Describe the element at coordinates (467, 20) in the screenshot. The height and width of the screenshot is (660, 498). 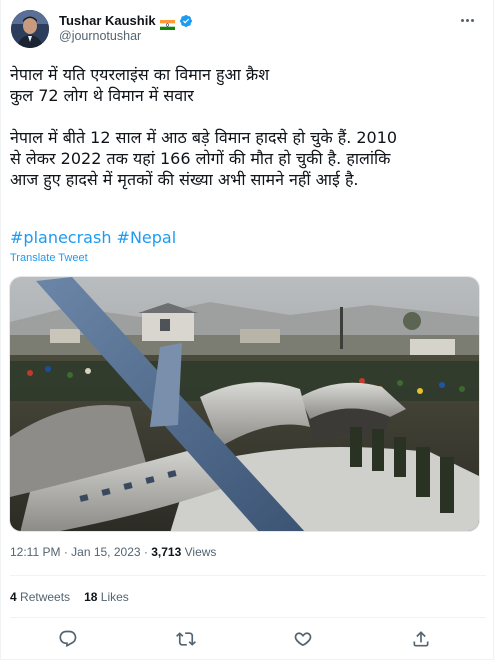
I see `more-icon` at that location.